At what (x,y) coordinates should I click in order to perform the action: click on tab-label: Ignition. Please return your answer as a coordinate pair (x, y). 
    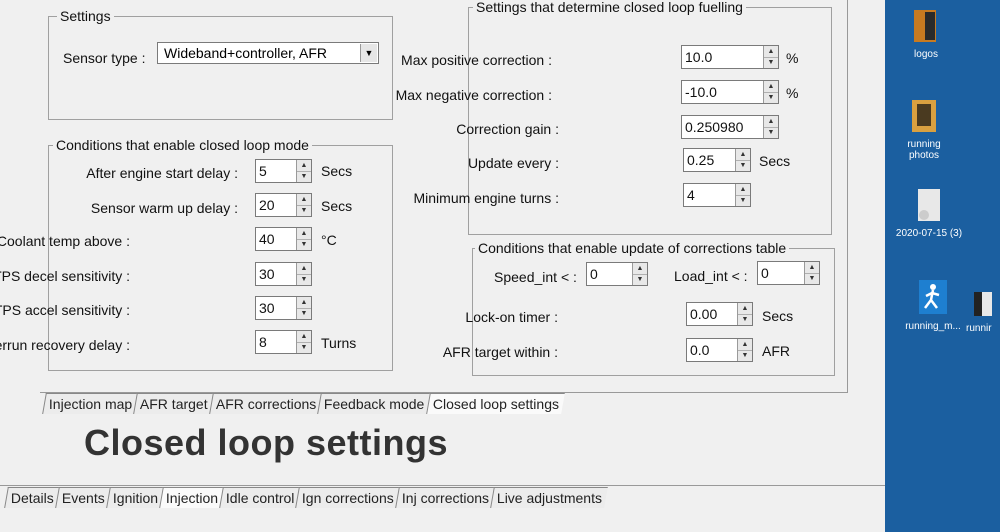
    Looking at the image, I should click on (135, 498).